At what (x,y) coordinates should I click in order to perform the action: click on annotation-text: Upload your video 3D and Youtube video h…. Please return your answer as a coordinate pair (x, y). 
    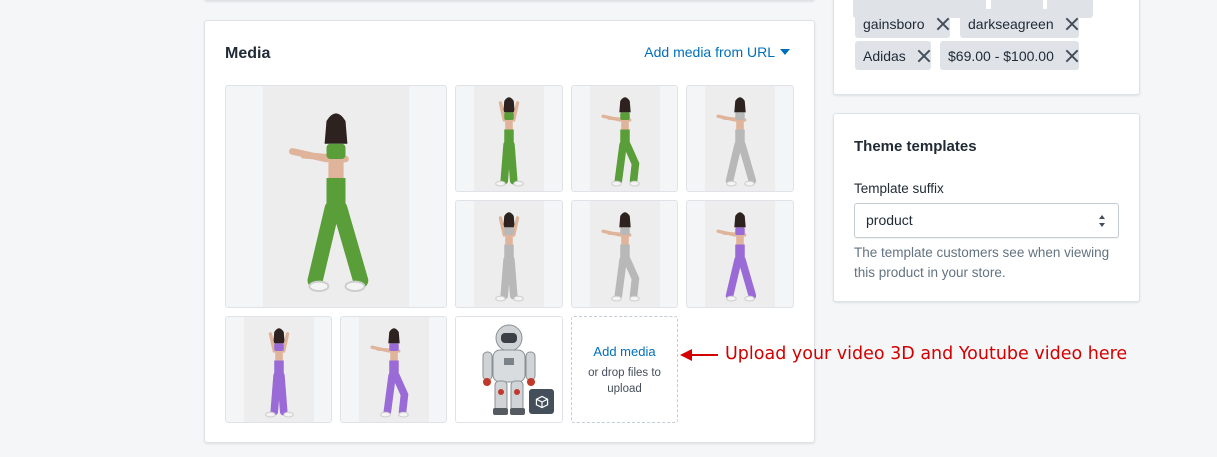
    Looking at the image, I should click on (926, 354).